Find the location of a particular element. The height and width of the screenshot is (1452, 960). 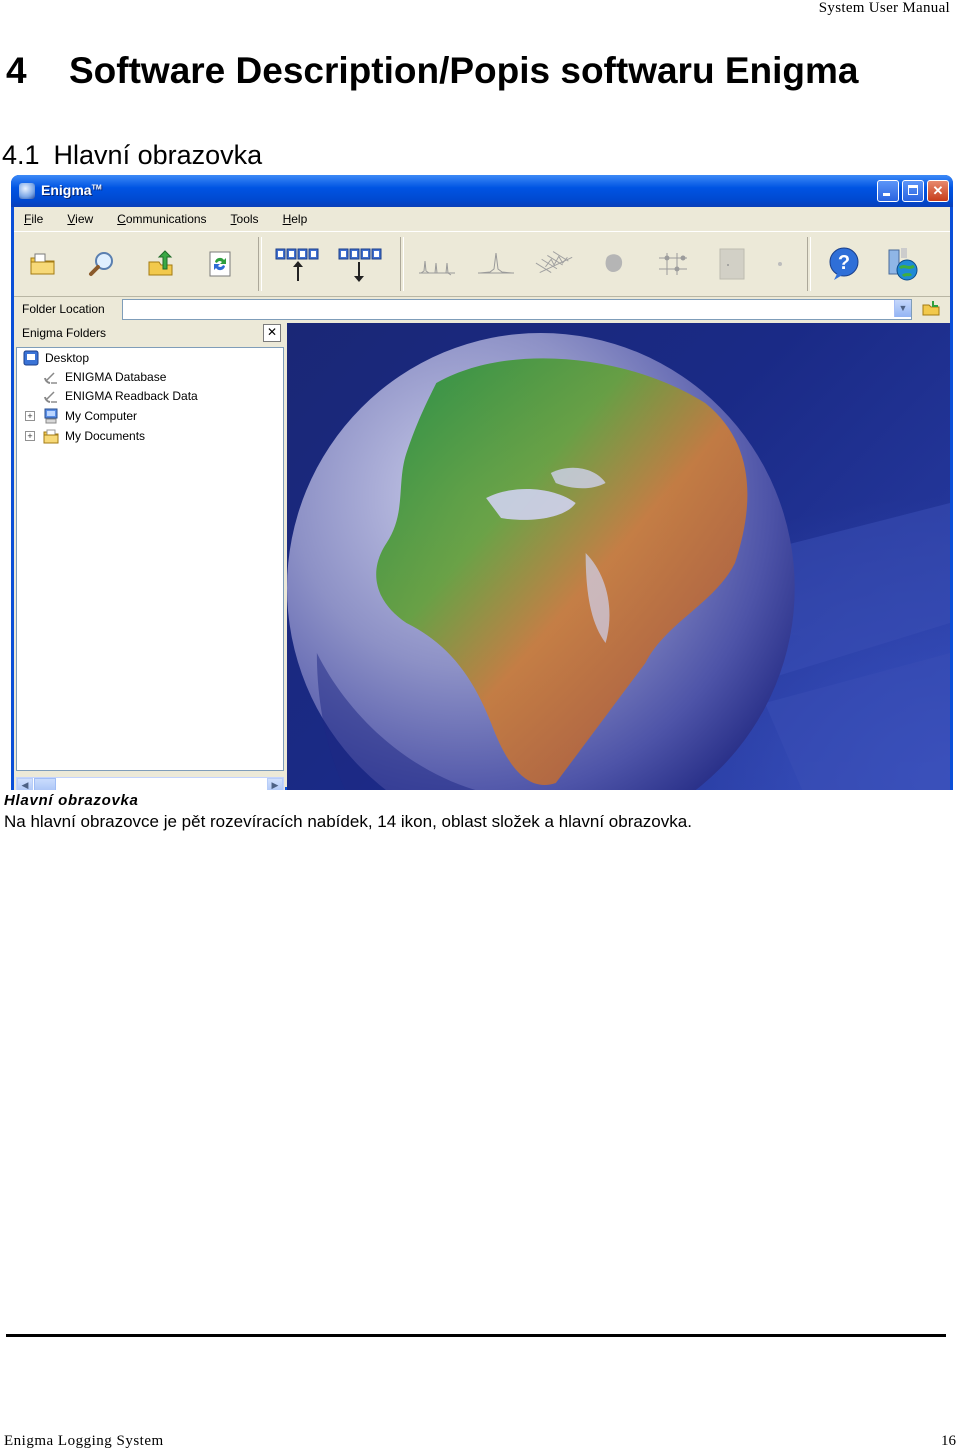

tree-item-desktop: Desktop is located at coordinates (56, 358).